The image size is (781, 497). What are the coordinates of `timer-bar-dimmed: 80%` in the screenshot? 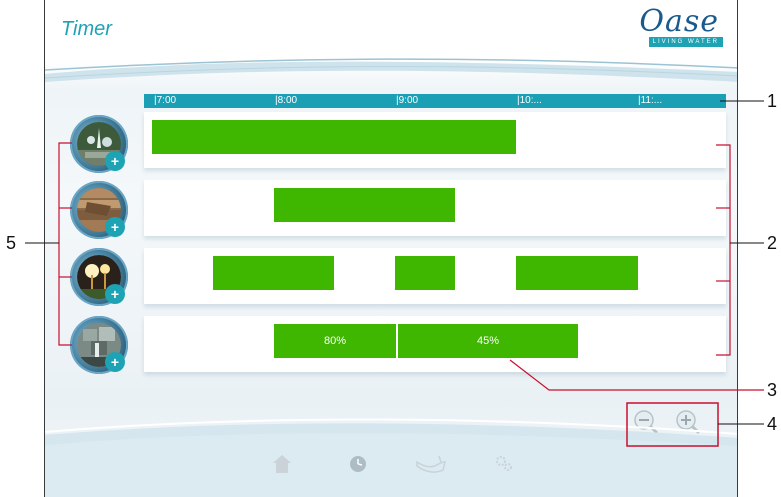 It's located at (335, 341).